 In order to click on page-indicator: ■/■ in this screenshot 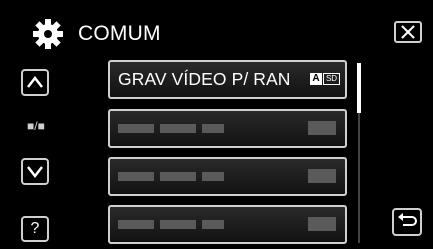, I will do `click(36, 126)`.